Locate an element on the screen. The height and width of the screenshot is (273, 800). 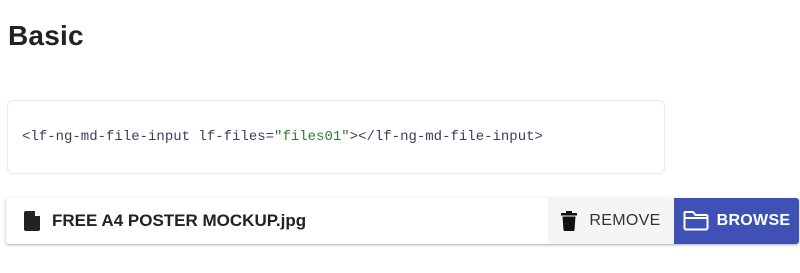
remove-button: REMOVE is located at coordinates (611, 221).